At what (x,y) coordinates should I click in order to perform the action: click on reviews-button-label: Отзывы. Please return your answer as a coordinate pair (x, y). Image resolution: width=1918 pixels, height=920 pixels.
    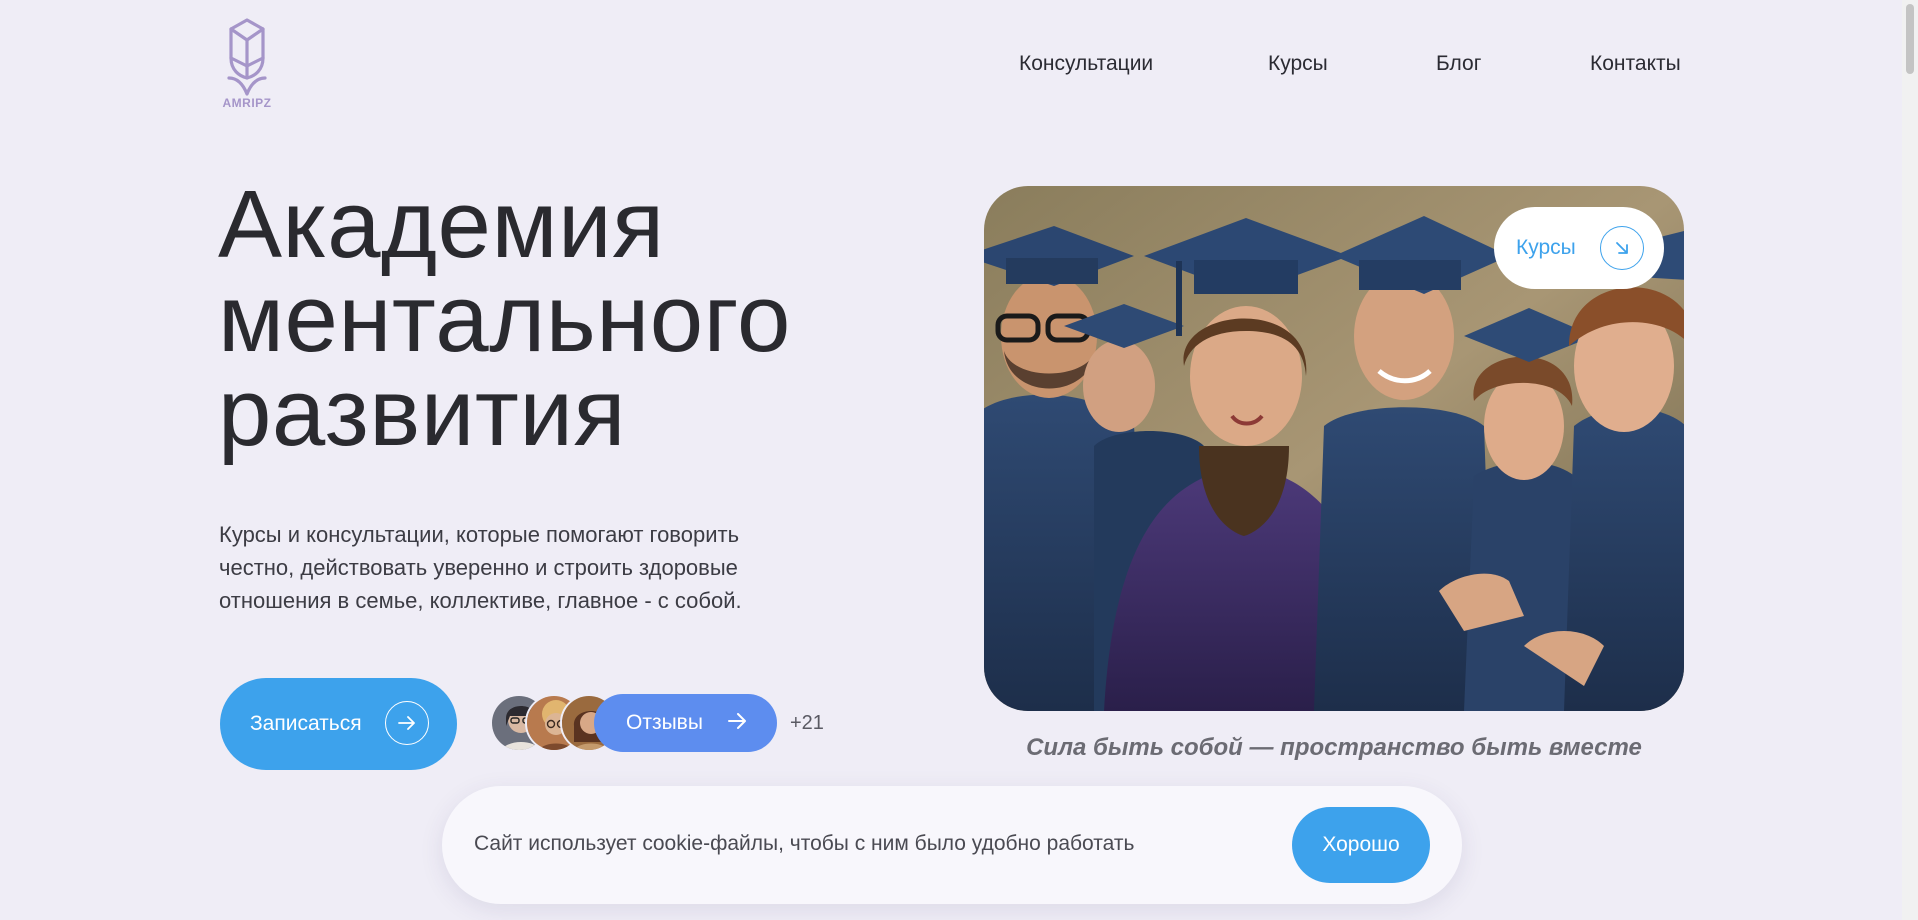
    Looking at the image, I should click on (664, 722).